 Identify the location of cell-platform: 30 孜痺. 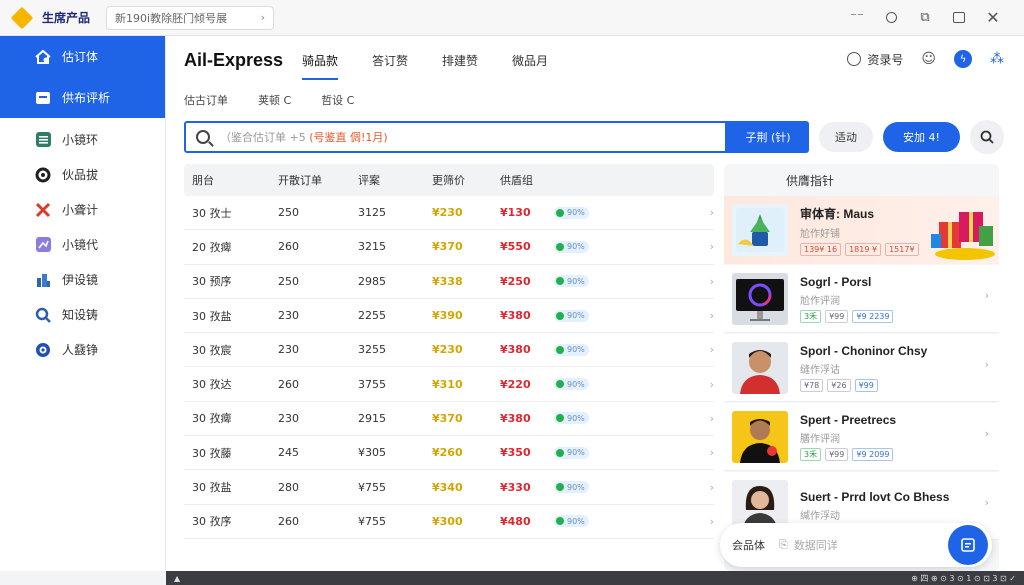
(212, 419).